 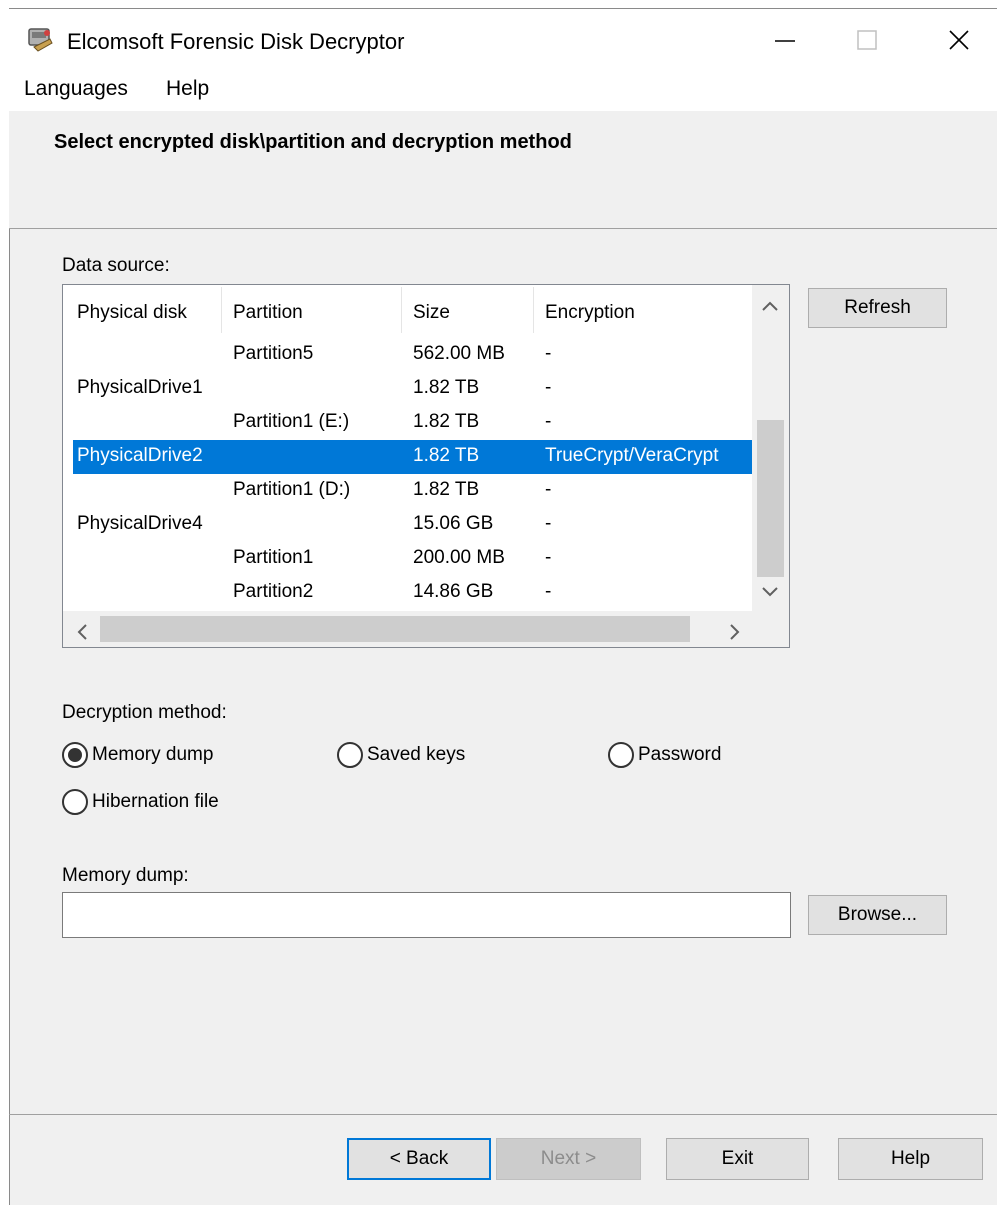 What do you see at coordinates (125, 875) in the screenshot?
I see `memory-dump-label: Memory dump:` at bounding box center [125, 875].